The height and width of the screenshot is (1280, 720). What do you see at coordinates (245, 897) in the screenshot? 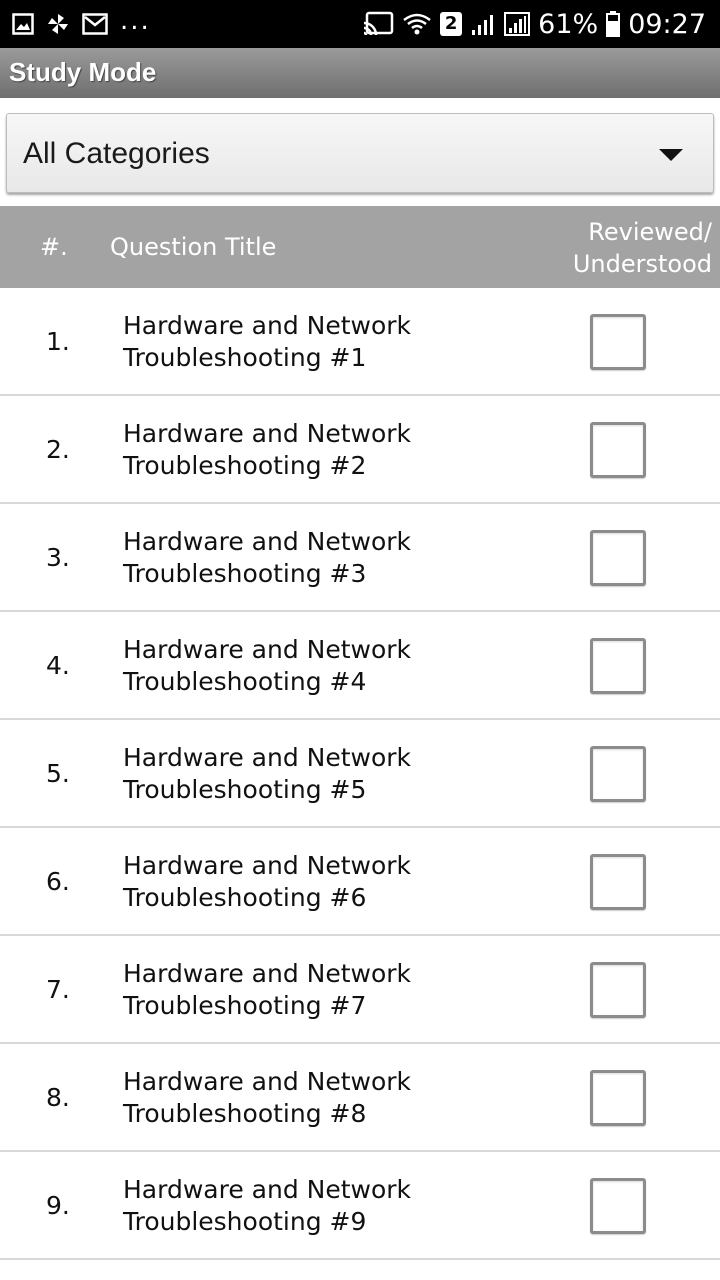
I see `question-title-line2: Troubleshooting #6` at bounding box center [245, 897].